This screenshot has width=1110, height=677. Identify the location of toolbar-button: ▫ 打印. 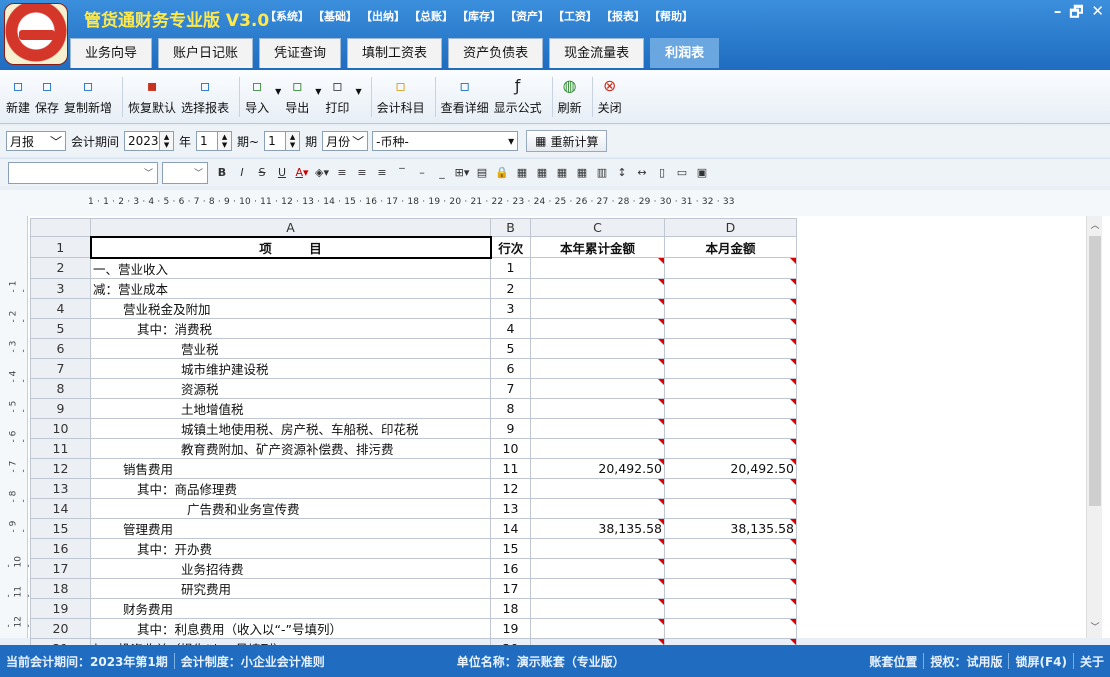
(337, 97).